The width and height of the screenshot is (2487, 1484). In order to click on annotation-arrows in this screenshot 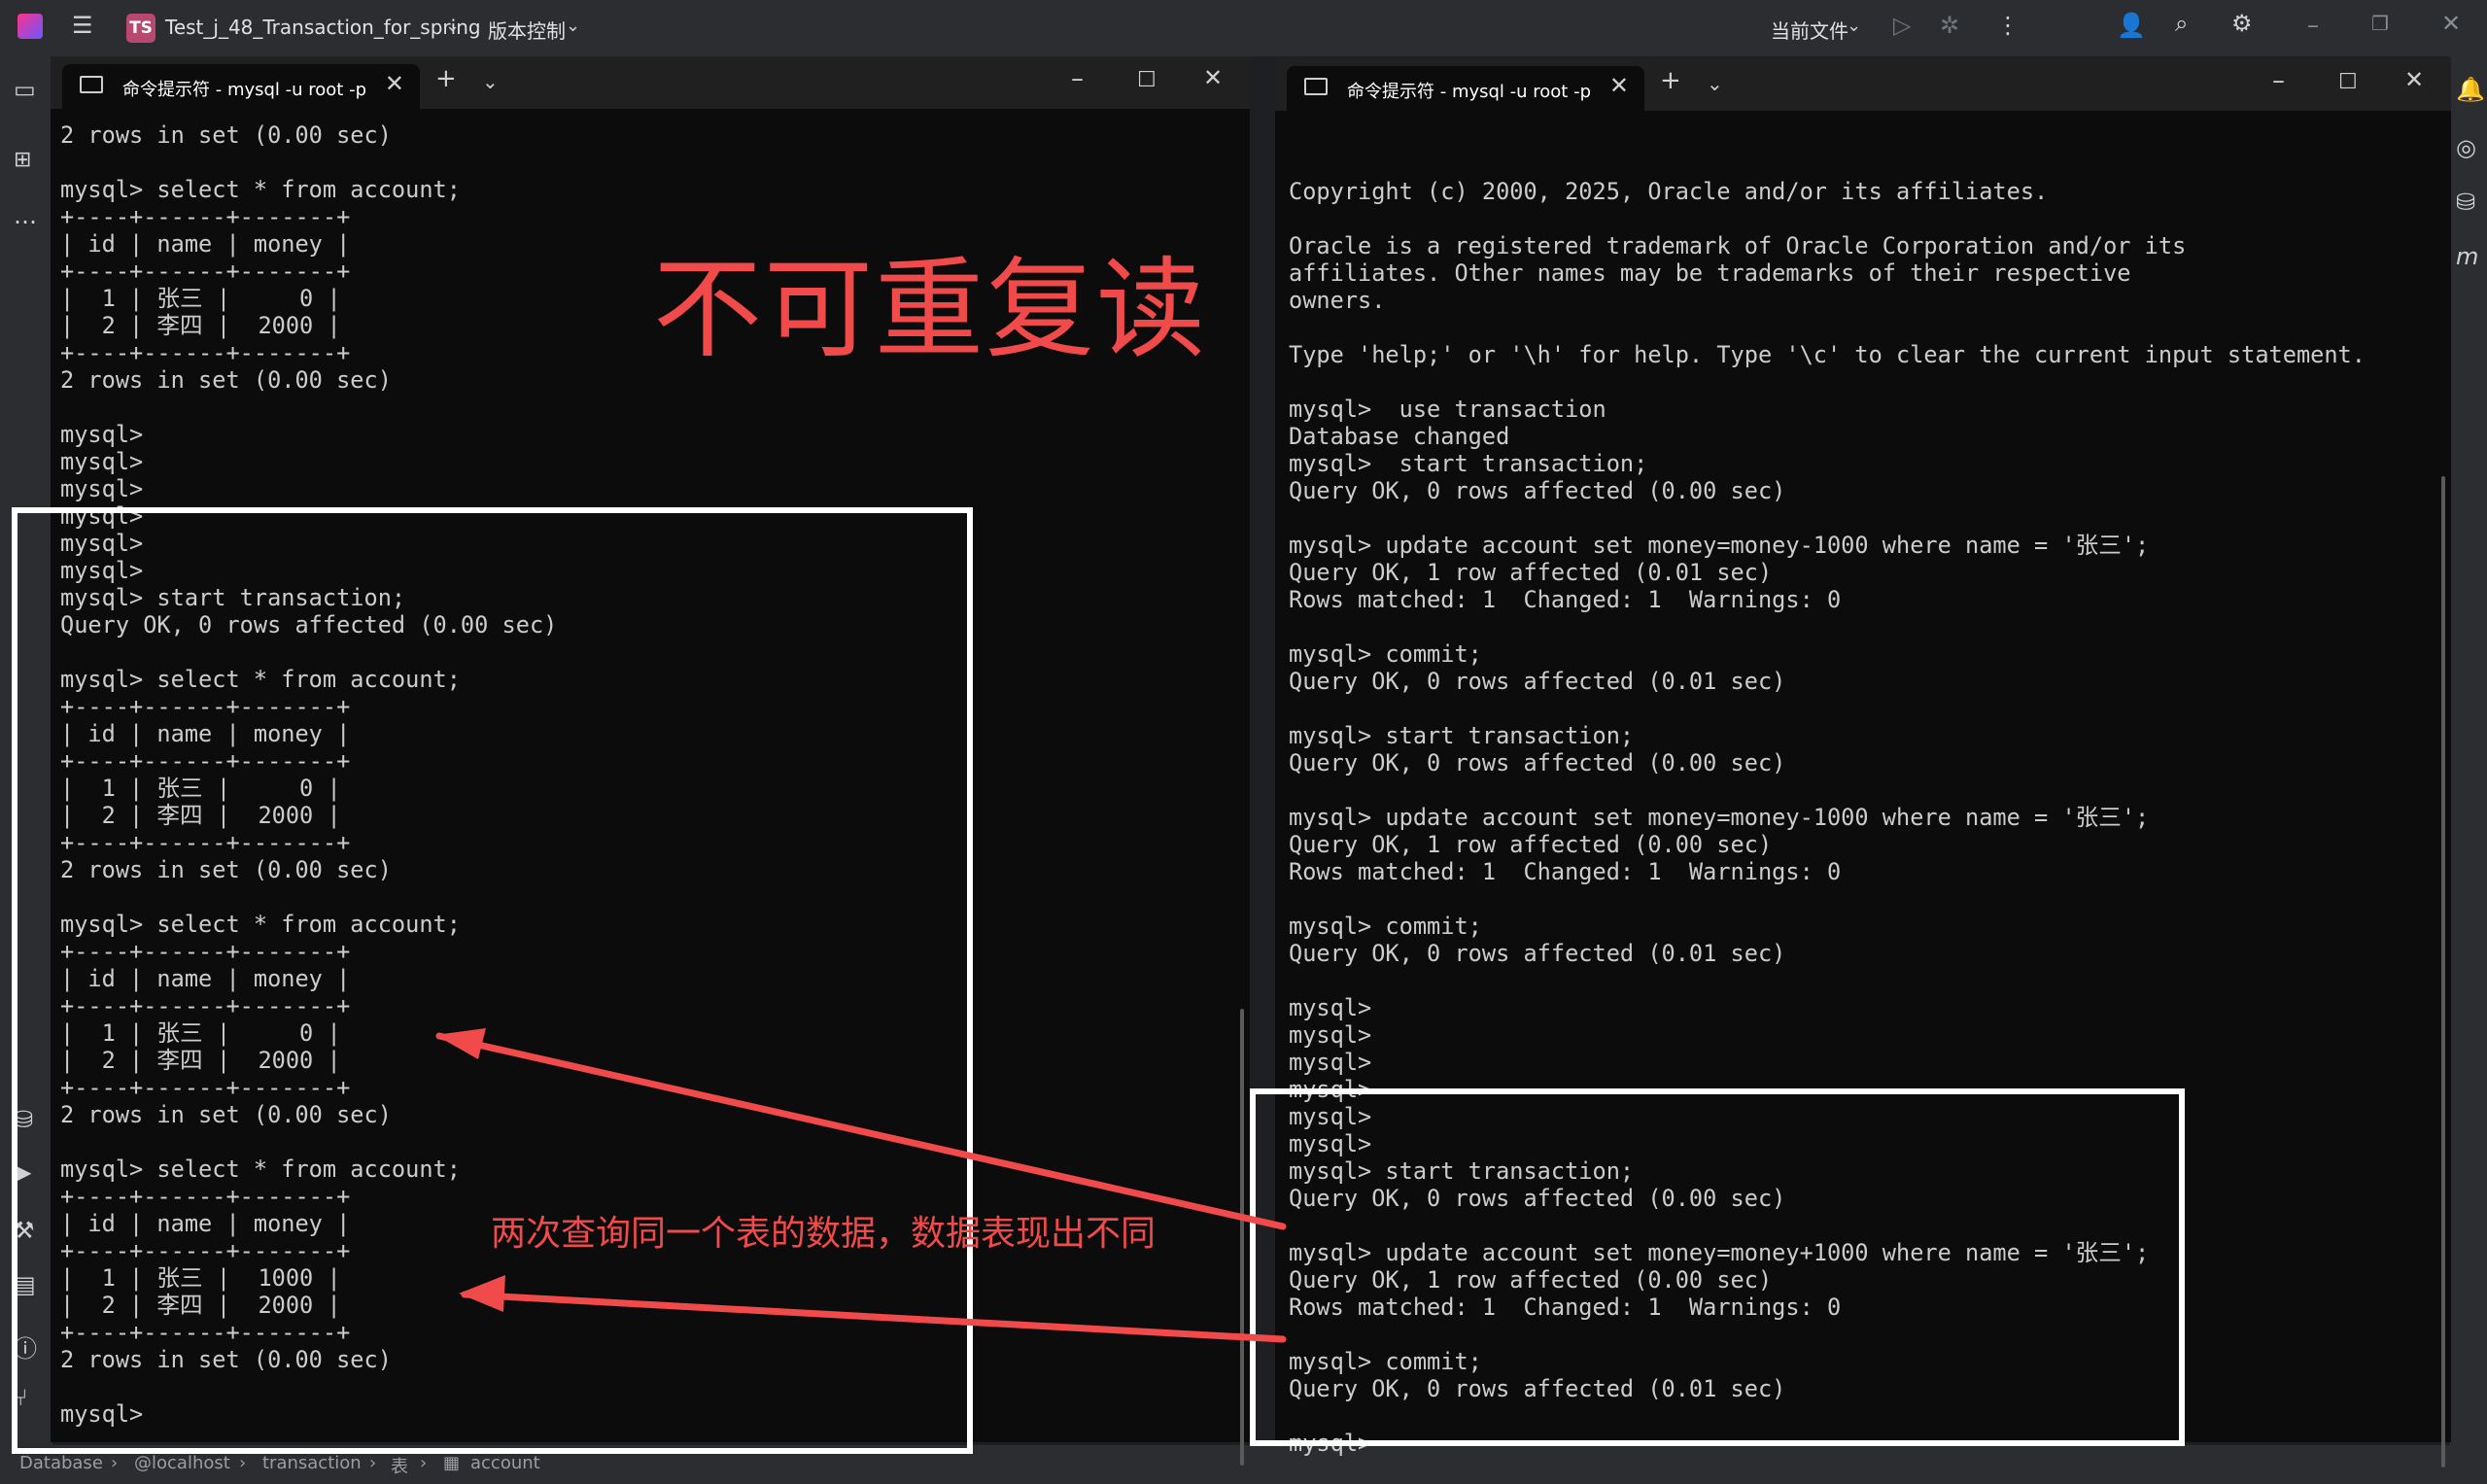, I will do `click(861, 1185)`.